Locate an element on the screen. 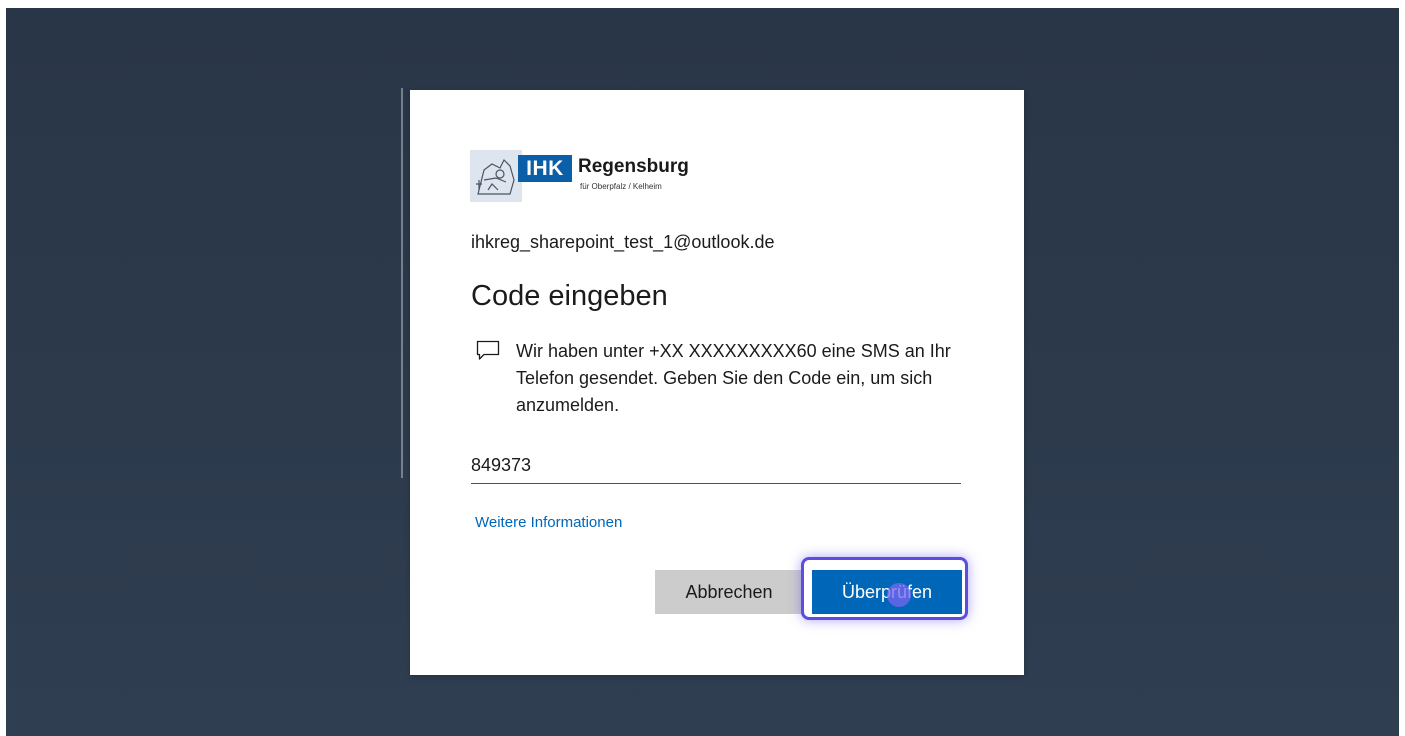  chat-bubble-icon is located at coordinates (488, 351).